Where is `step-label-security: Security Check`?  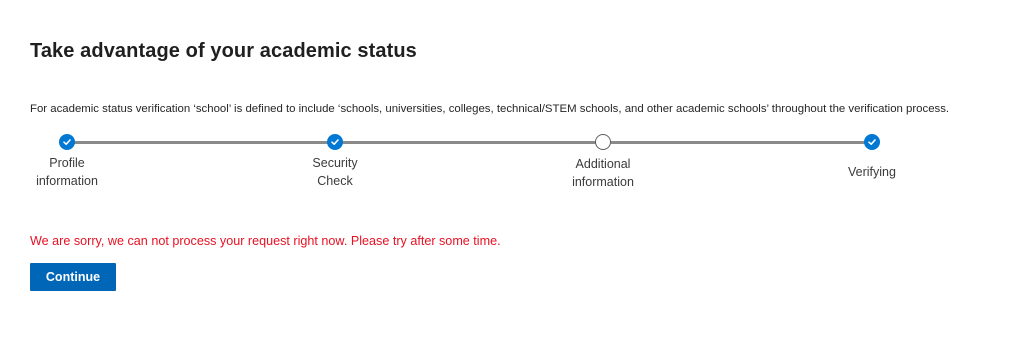
step-label-security: Security Check is located at coordinates (335, 172).